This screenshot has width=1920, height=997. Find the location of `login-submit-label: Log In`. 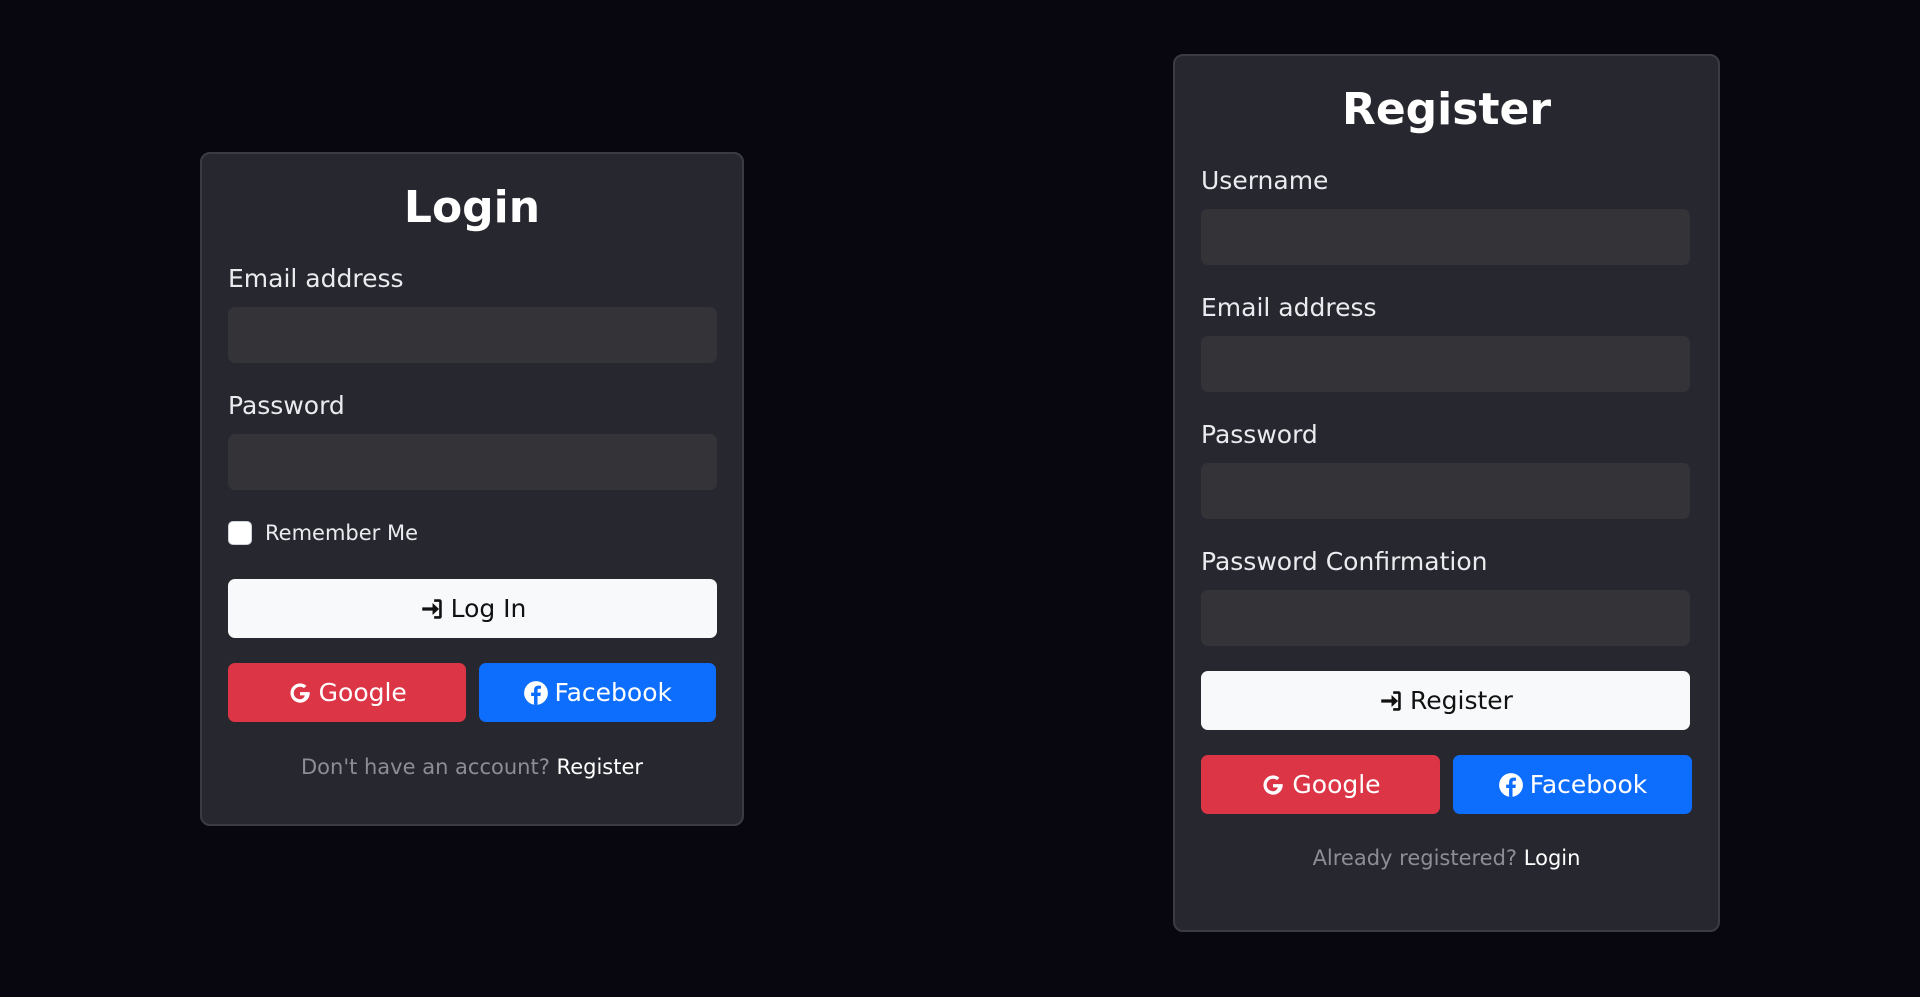

login-submit-label: Log In is located at coordinates (488, 608).